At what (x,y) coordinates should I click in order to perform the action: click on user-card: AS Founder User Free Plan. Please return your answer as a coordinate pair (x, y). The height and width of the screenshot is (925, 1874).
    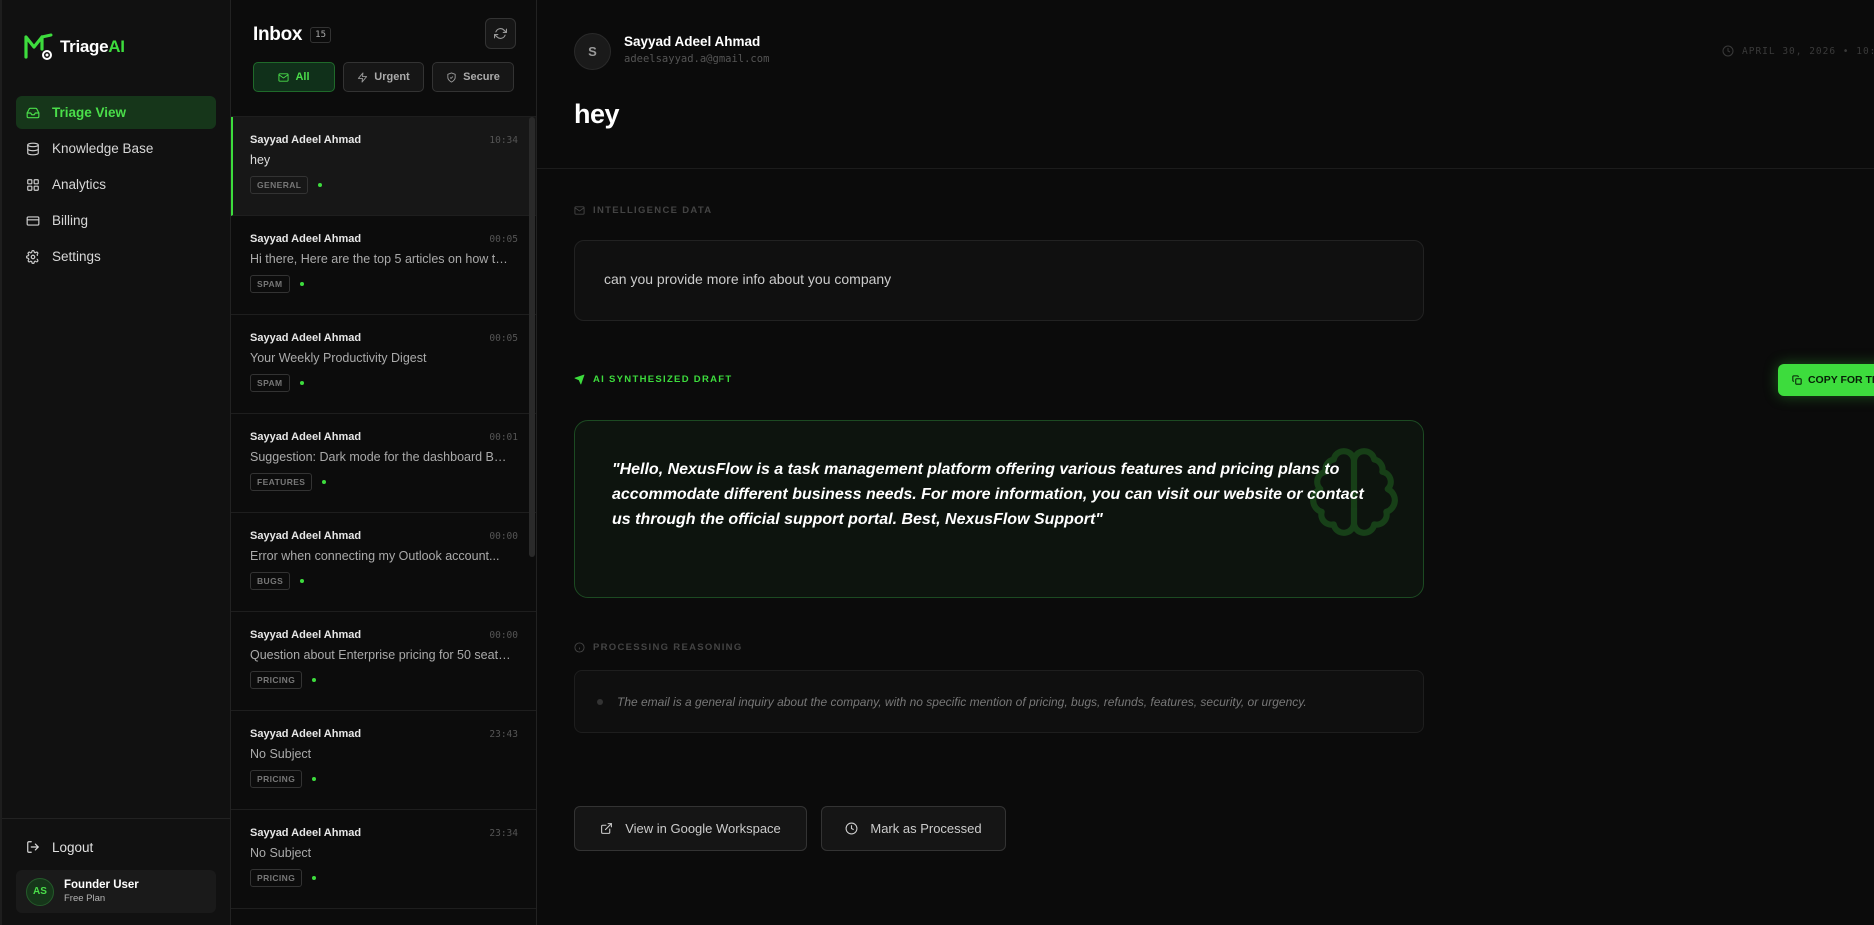
    Looking at the image, I should click on (116, 891).